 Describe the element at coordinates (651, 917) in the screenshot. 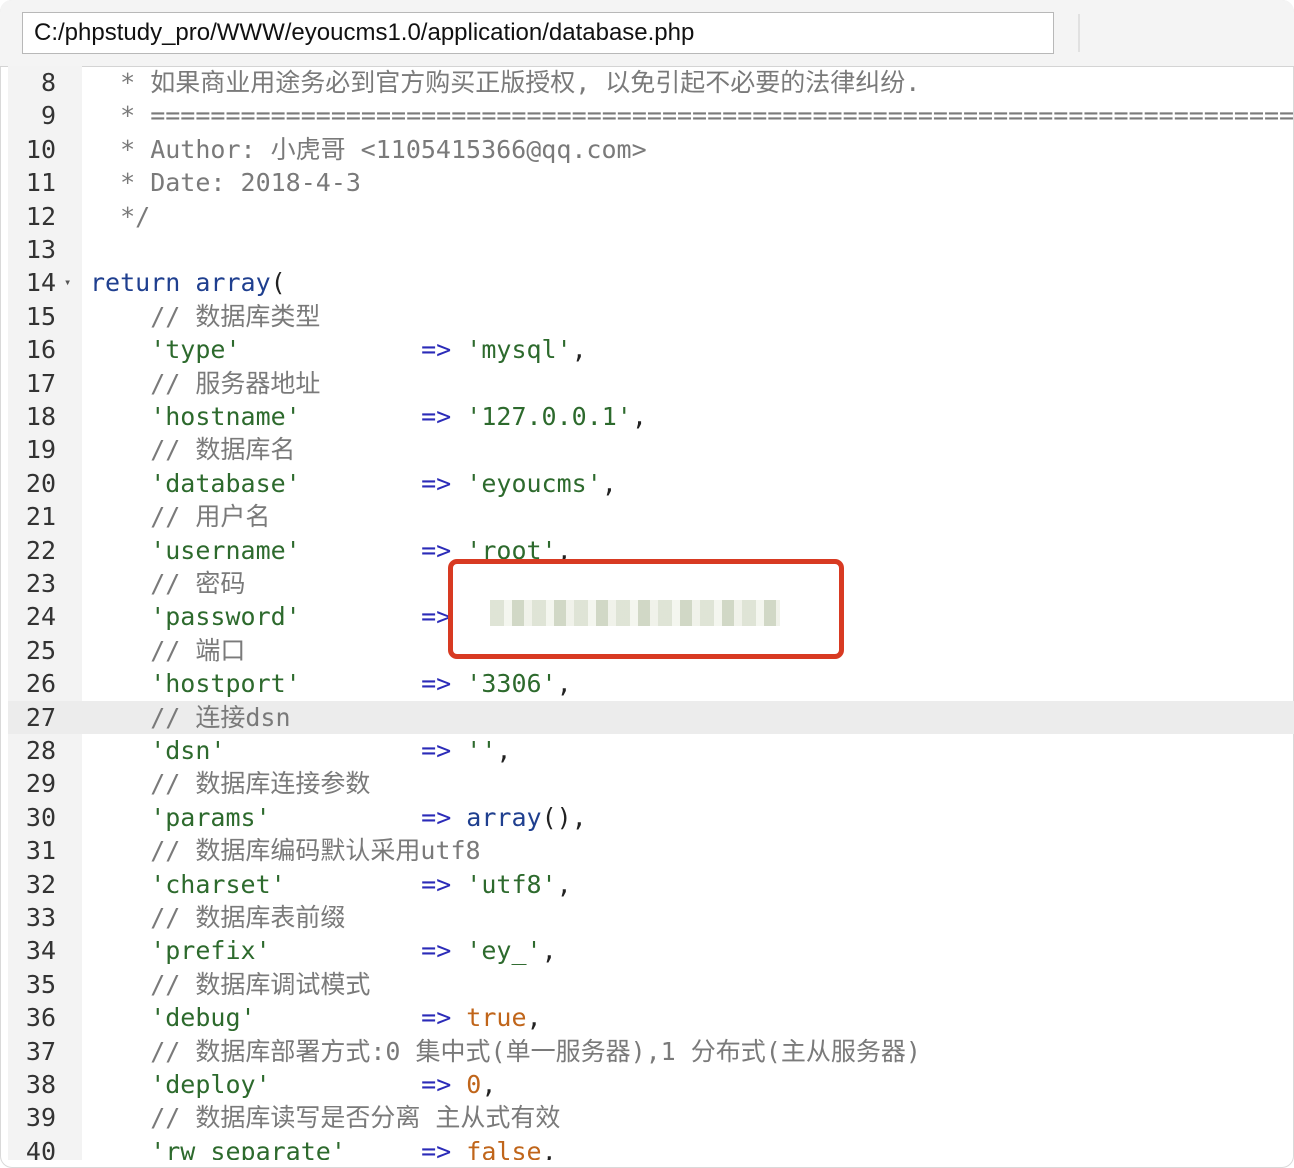

I see `code-line: 33 // 数据库表前缀` at that location.